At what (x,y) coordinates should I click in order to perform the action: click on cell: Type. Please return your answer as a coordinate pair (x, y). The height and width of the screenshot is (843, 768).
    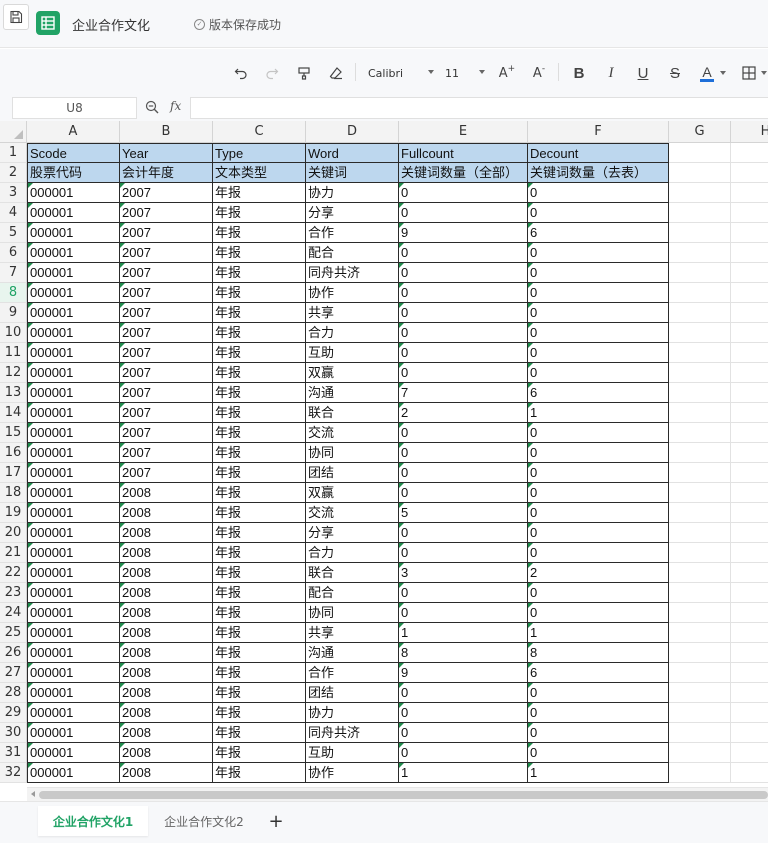
    Looking at the image, I should click on (259, 153).